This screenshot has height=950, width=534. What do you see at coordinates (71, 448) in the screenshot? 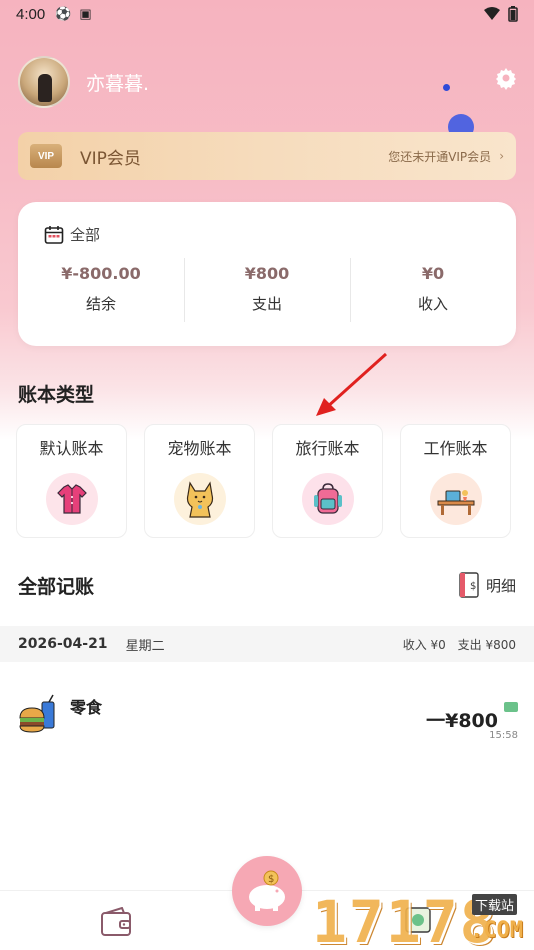
I see `book-type-label: 默认账本` at bounding box center [71, 448].